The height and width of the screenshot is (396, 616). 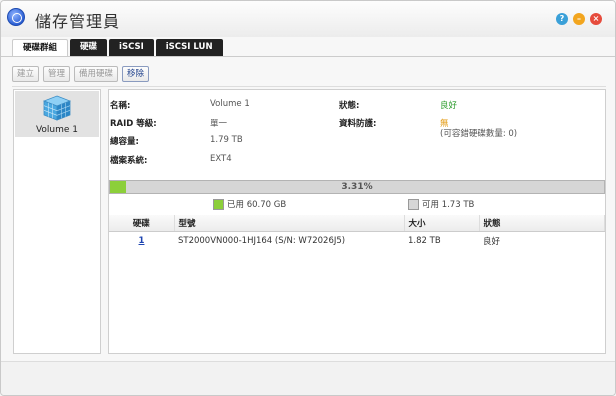 I want to click on used-legend-label: 已用 60.70 GB, so click(x=257, y=205).